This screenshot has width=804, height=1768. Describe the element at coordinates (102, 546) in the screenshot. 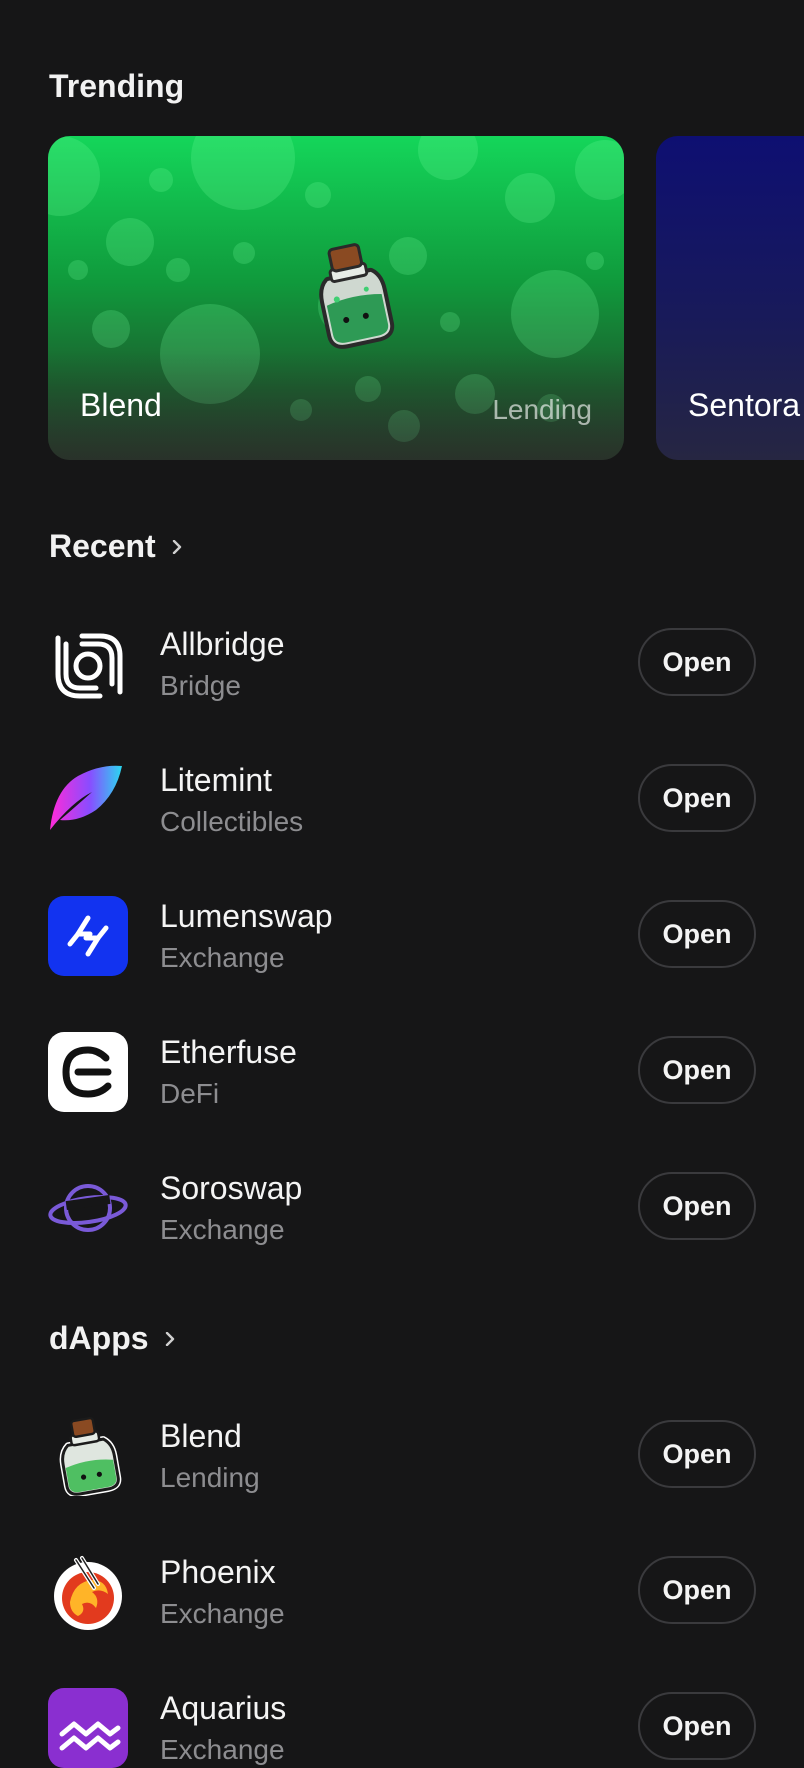

I see `recent-title-text: Recent` at that location.